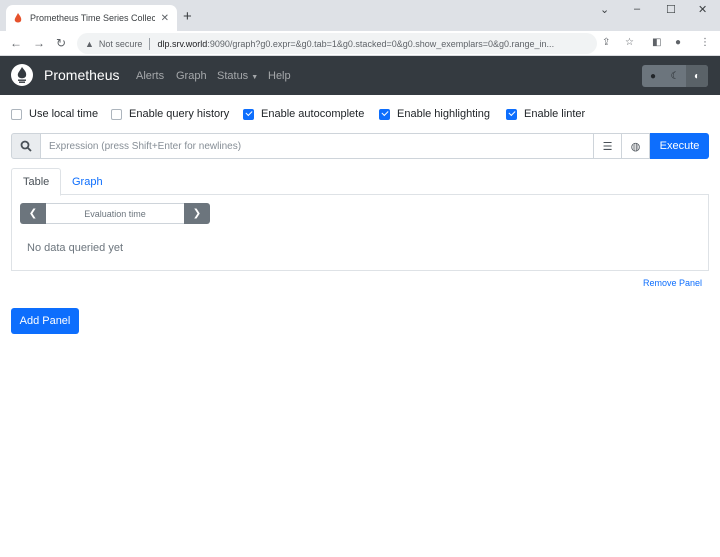 Image resolution: width=720 pixels, height=557 pixels. I want to click on metrics-explorer-icon: ☰, so click(608, 146).